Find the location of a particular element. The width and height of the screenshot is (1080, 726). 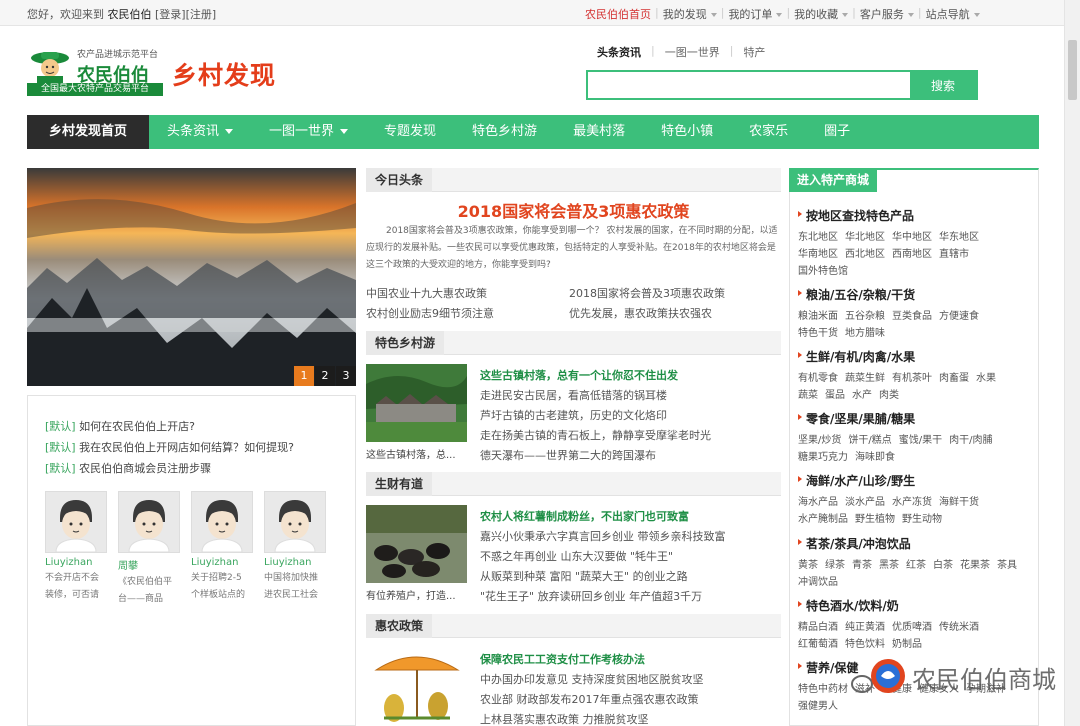

category-link: 肉畜蛋 is located at coordinates (954, 378).